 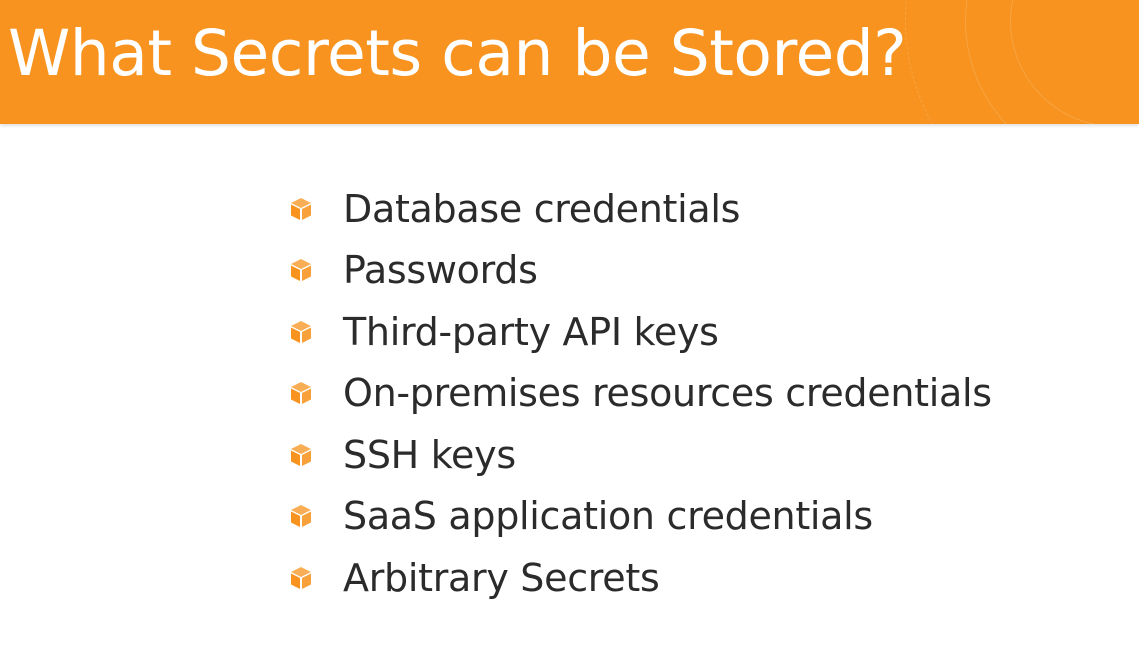 What do you see at coordinates (667, 393) in the screenshot?
I see `bullet-label: On-premises resources credentials` at bounding box center [667, 393].